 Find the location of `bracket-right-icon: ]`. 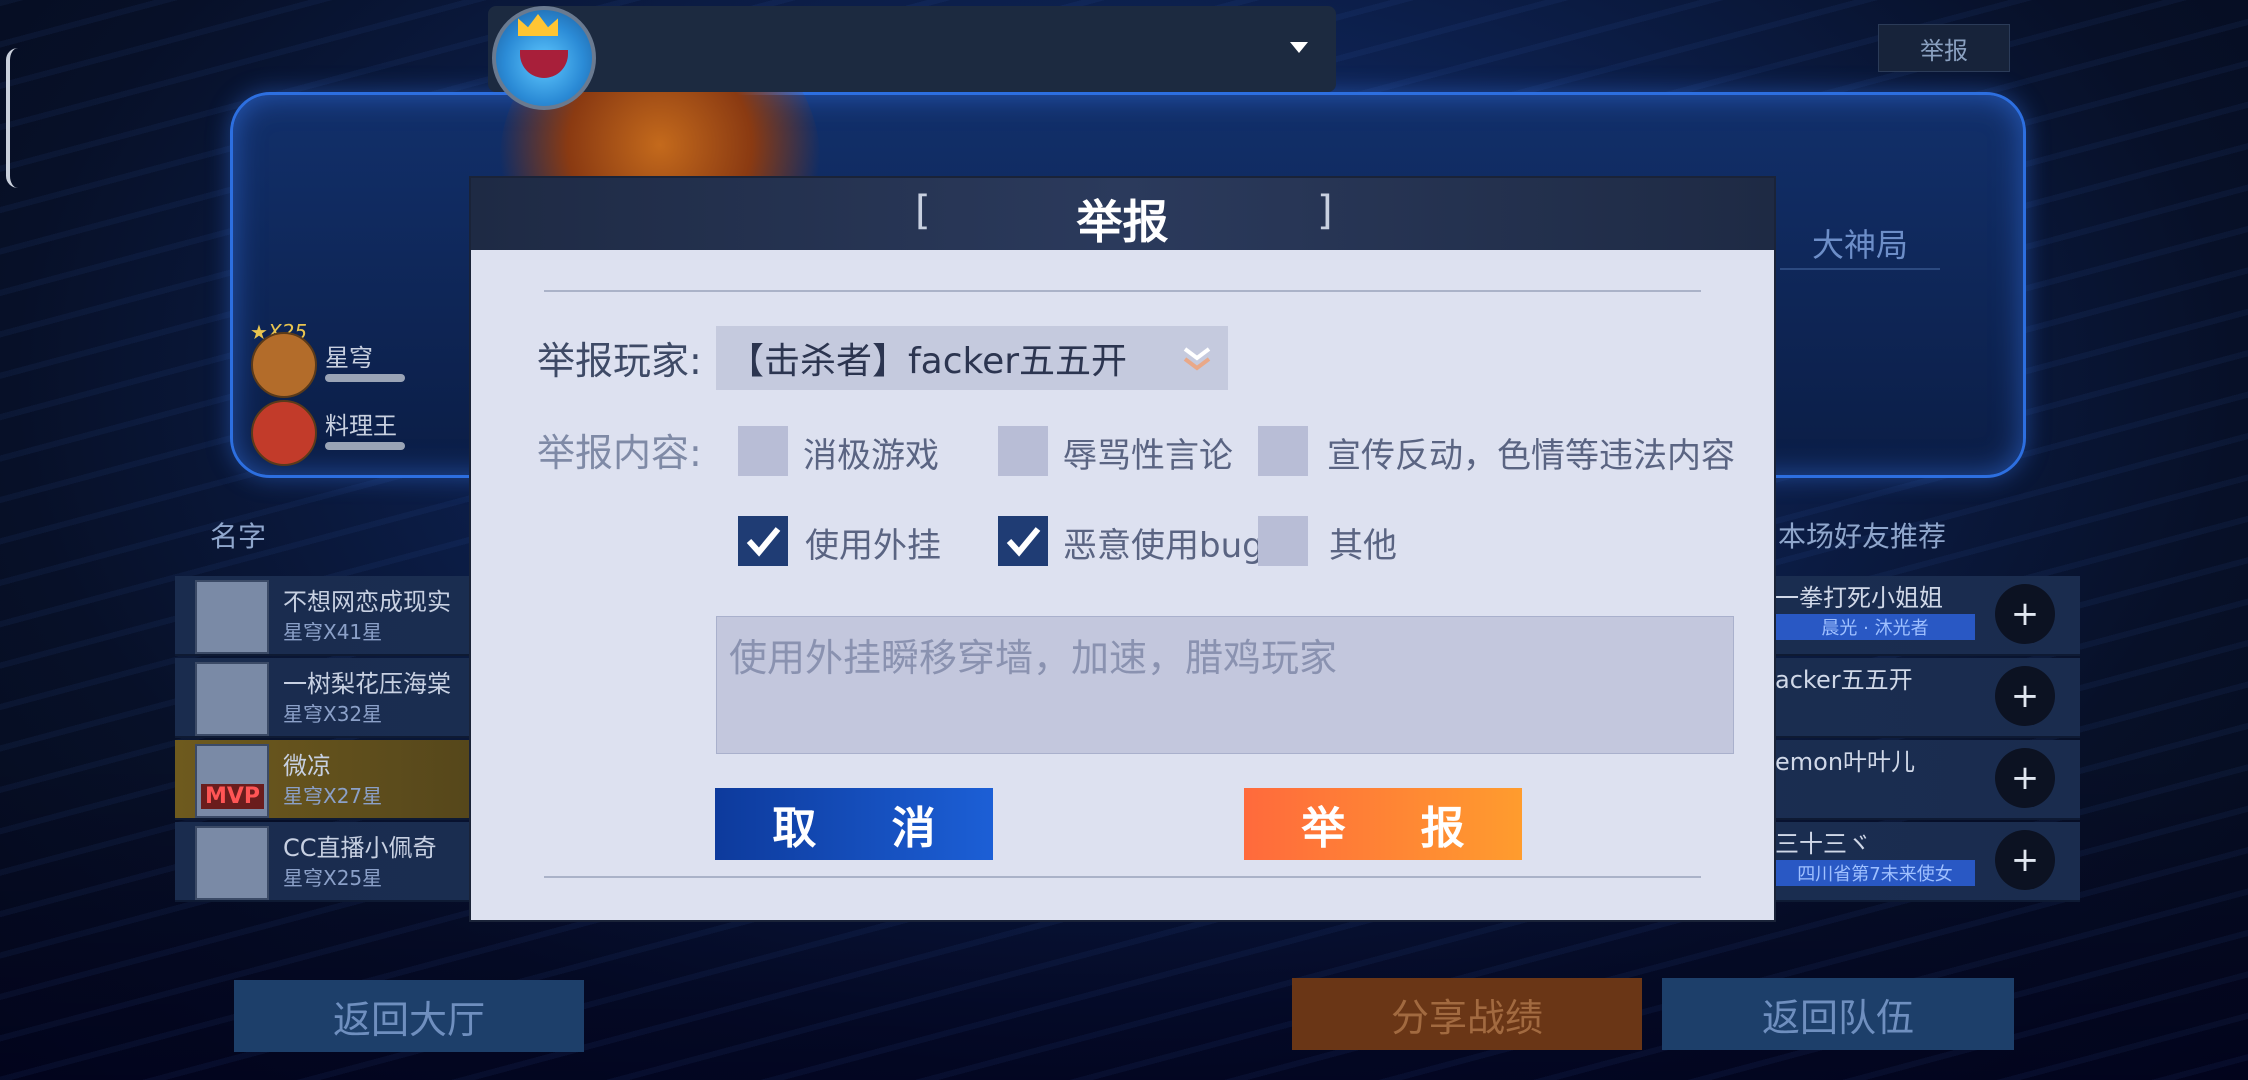

bracket-right-icon: ] is located at coordinates (1325, 211).